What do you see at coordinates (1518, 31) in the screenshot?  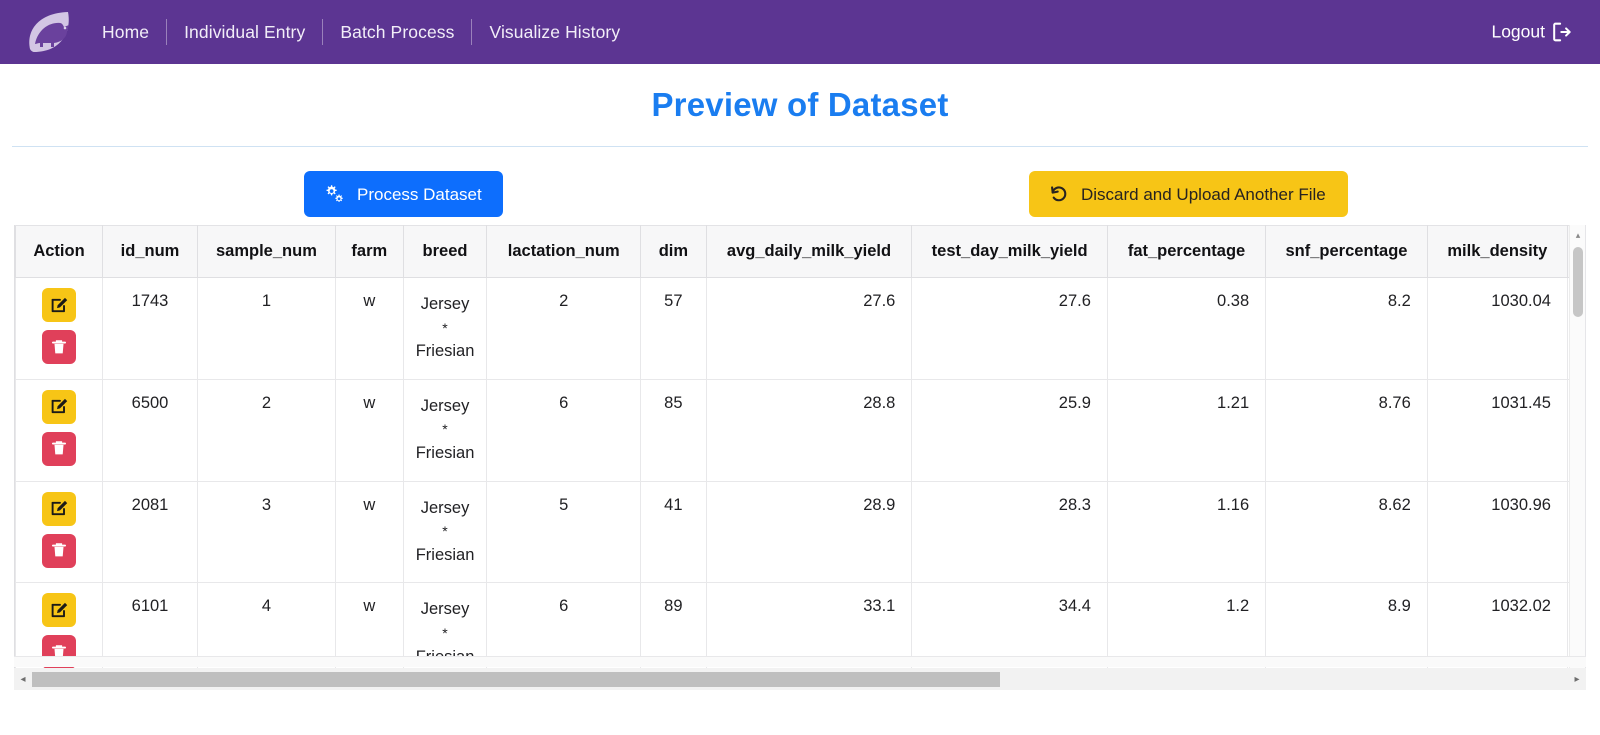 I see `logout-label: Logout` at bounding box center [1518, 31].